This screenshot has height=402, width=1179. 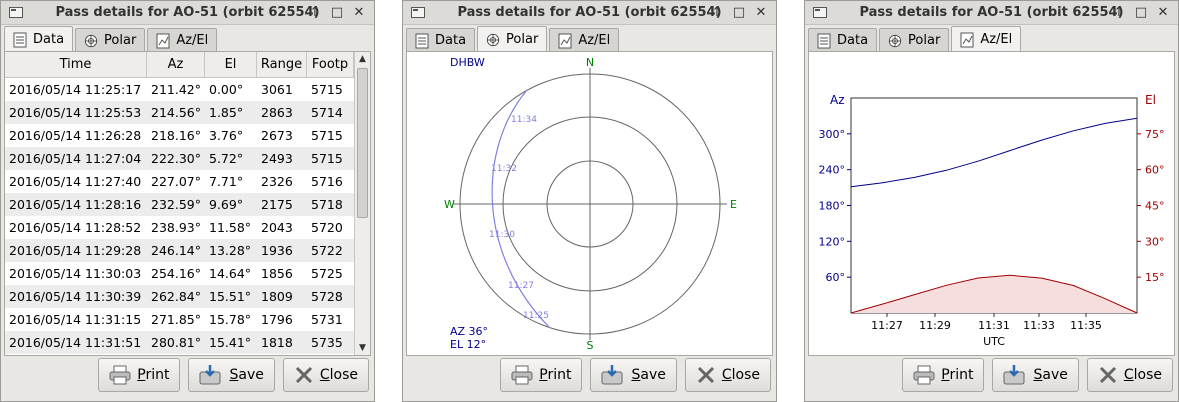 What do you see at coordinates (230, 273) in the screenshot?
I see `cell-el: 14.64°` at bounding box center [230, 273].